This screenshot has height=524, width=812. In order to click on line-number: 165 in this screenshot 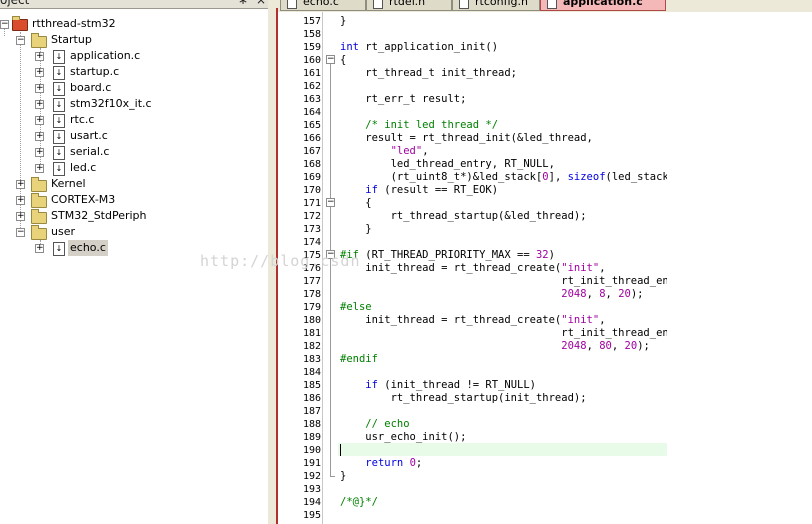, I will do `click(311, 125)`.